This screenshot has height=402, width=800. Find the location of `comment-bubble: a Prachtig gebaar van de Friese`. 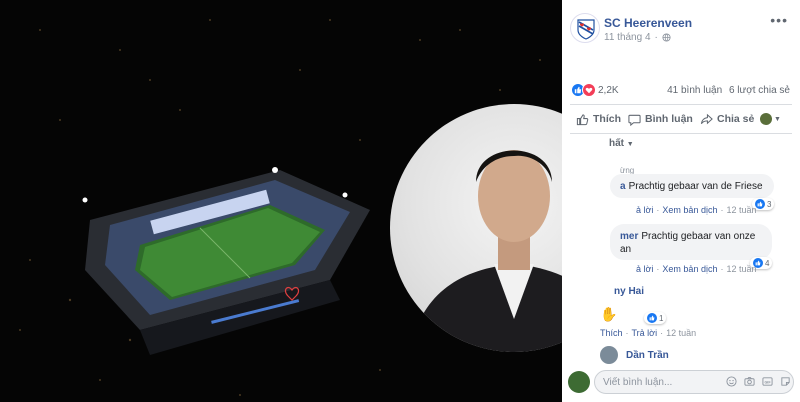

comment-bubble: a Prachtig gebaar van de Friese is located at coordinates (692, 186).